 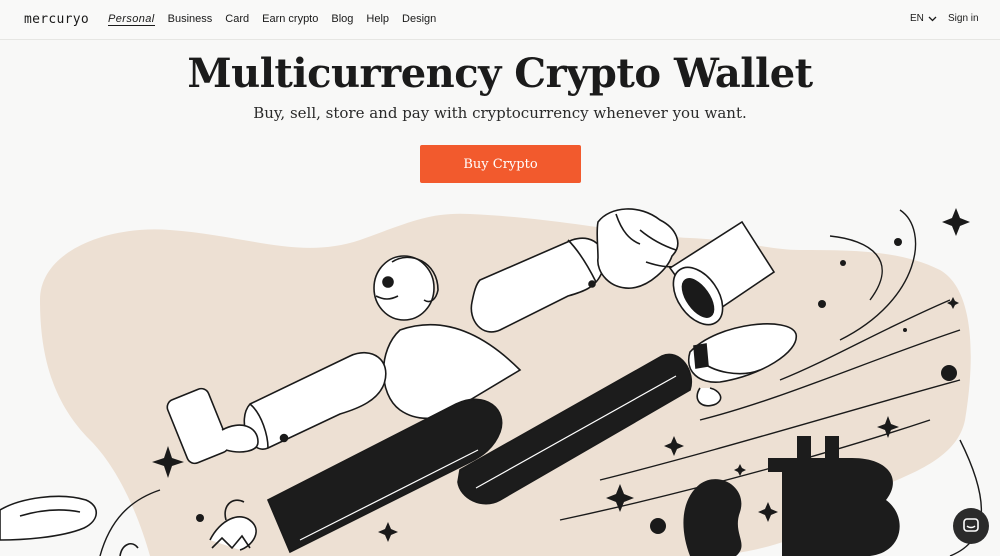 I want to click on nav-business: Business, so click(x=190, y=19).